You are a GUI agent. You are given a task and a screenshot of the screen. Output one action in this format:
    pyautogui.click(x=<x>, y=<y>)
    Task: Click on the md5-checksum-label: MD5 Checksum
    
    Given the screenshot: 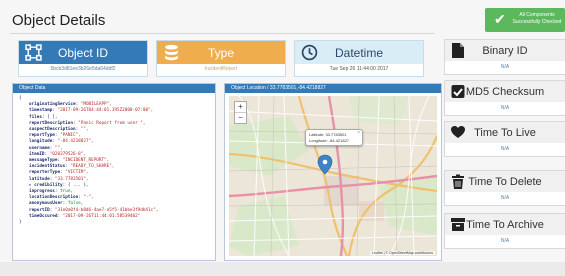 What is the action you would take?
    pyautogui.click(x=505, y=91)
    